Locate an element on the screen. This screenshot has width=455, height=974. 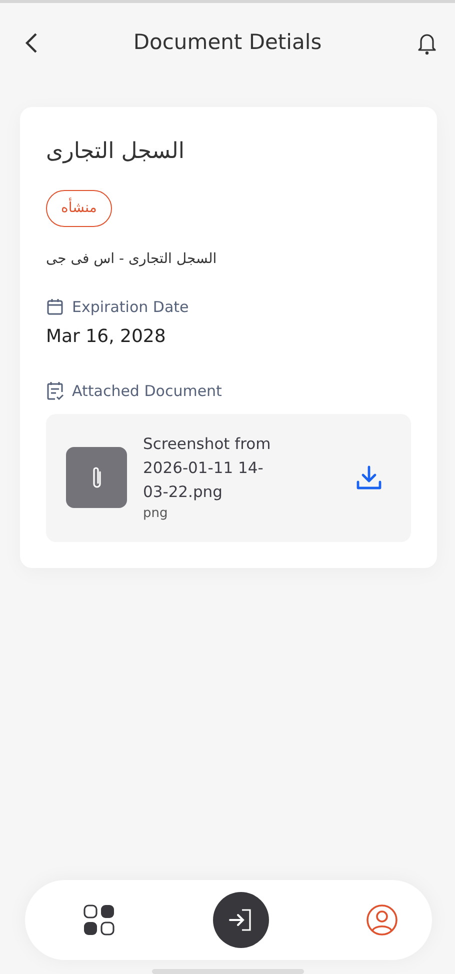
calendar-icon is located at coordinates (55, 307).